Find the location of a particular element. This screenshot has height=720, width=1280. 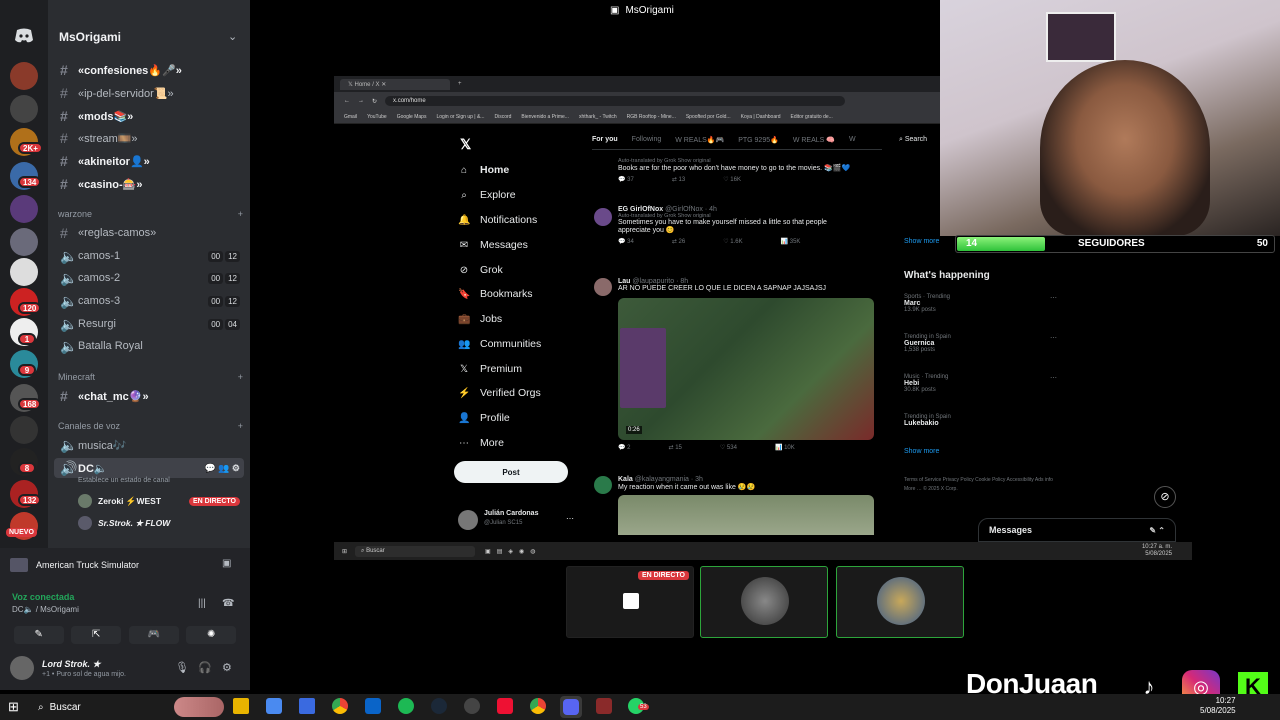

stream-tile-live: EN DIRECTO is located at coordinates (630, 602).